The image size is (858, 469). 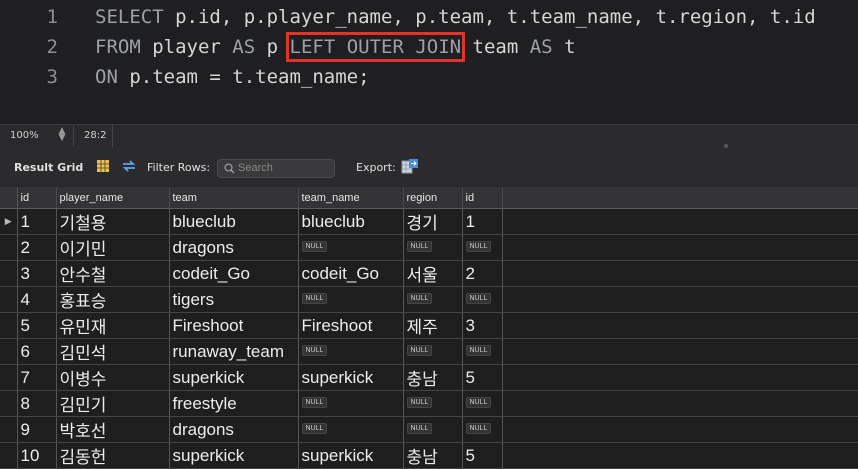 I want to click on table-cell: 유민재, so click(x=113, y=325).